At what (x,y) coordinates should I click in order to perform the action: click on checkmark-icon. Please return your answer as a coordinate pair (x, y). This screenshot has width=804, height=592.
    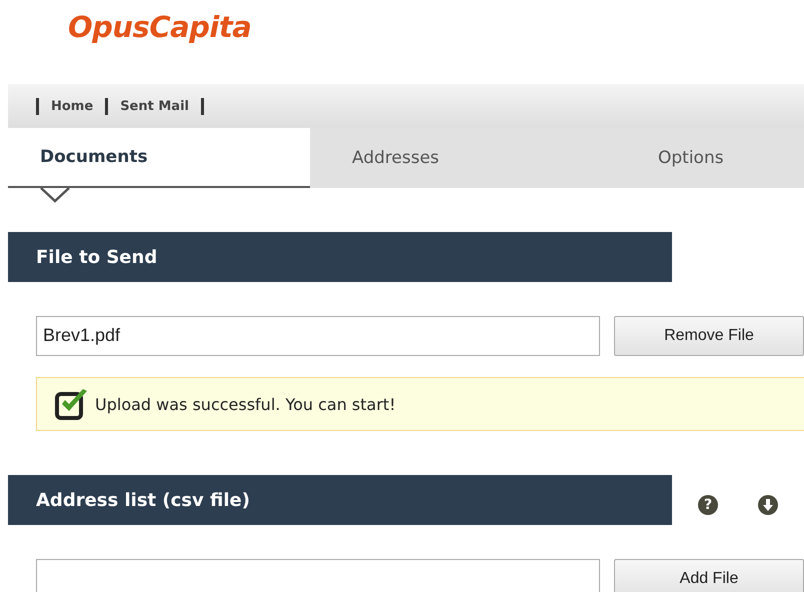
    Looking at the image, I should click on (72, 404).